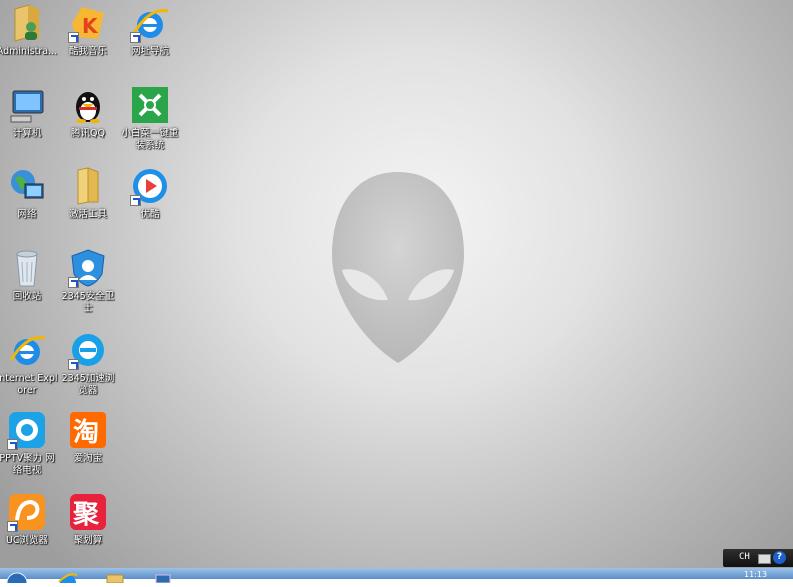 This screenshot has height=587, width=793. Describe the element at coordinates (744, 557) in the screenshot. I see `language-indicator: CH` at that location.